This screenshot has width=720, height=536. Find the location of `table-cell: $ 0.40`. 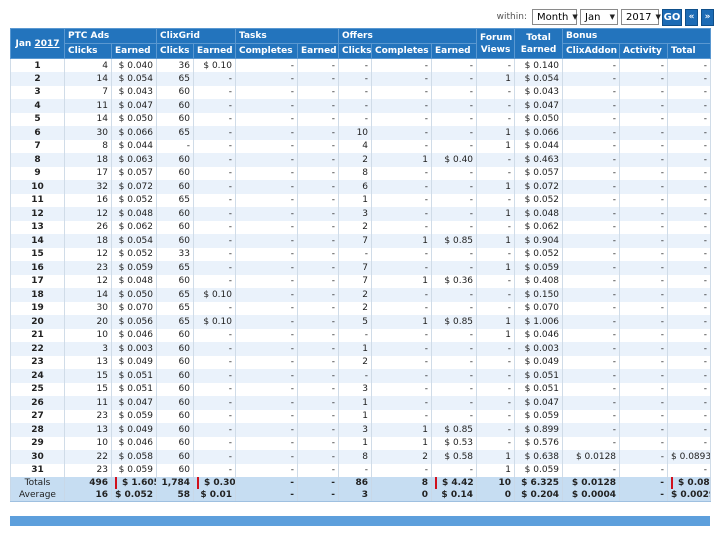

table-cell: $ 0.40 is located at coordinates (454, 160).